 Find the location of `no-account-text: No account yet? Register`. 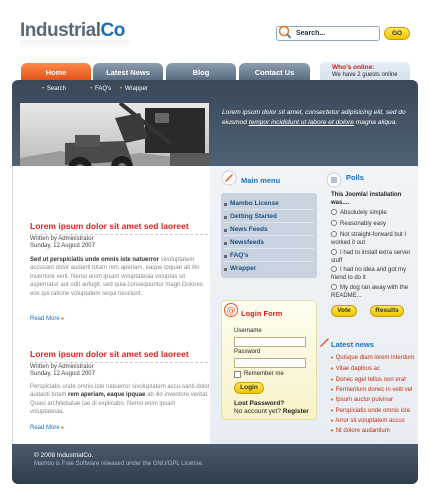

no-account-text: No account yet? Register is located at coordinates (271, 411).